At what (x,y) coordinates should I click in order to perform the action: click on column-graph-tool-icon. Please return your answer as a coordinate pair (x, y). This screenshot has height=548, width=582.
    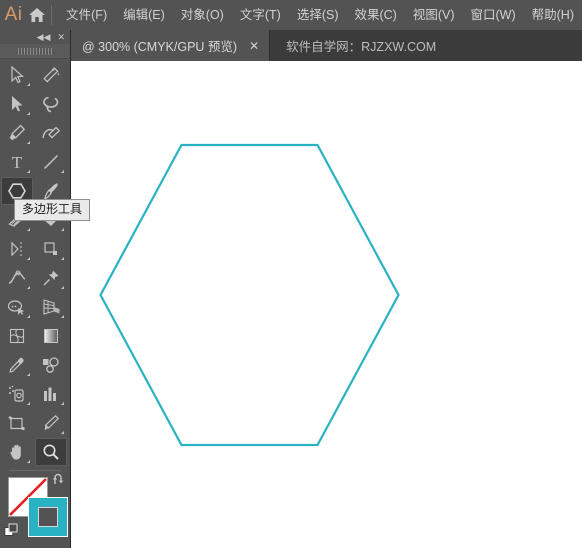
    Looking at the image, I should click on (50, 394).